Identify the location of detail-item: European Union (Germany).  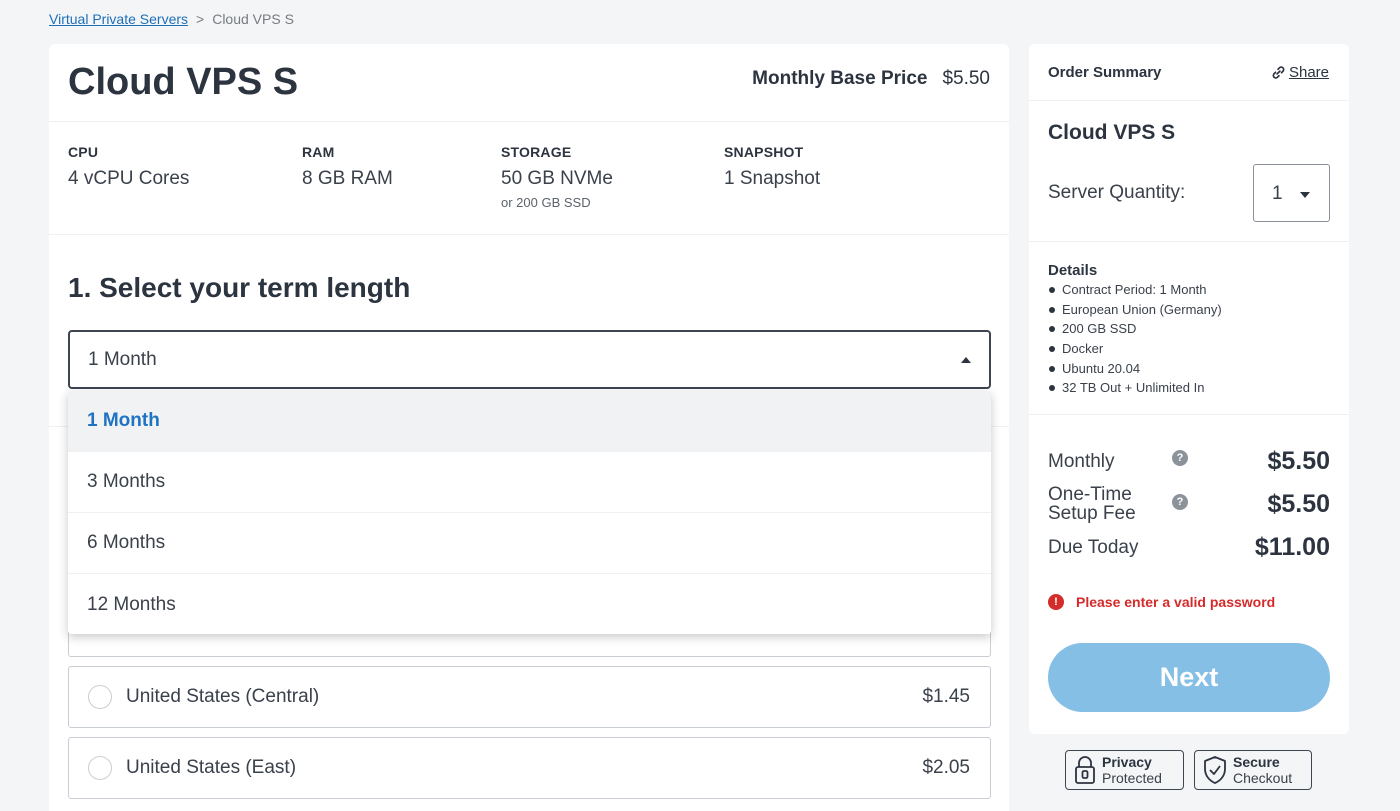
(1198, 310).